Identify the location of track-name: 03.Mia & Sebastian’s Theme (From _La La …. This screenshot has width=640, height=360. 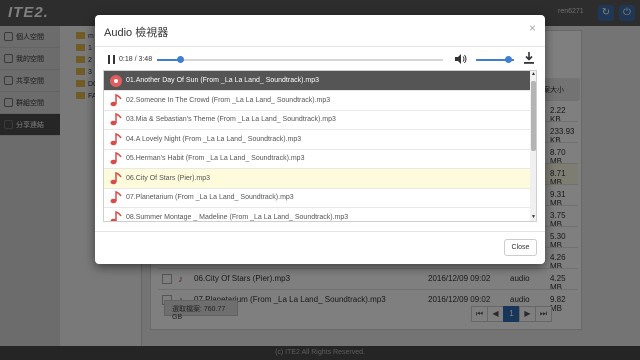
(231, 119).